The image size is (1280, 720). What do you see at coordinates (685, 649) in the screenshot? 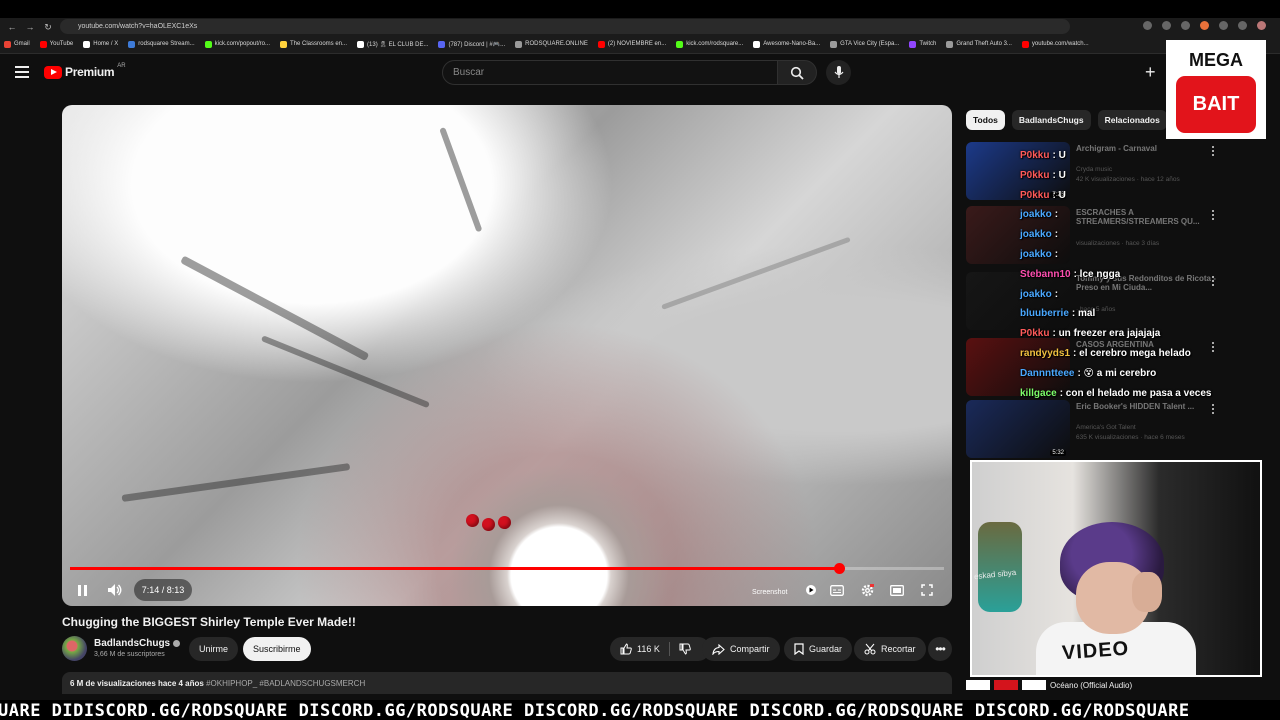
I see `thumbs-down-icon` at bounding box center [685, 649].